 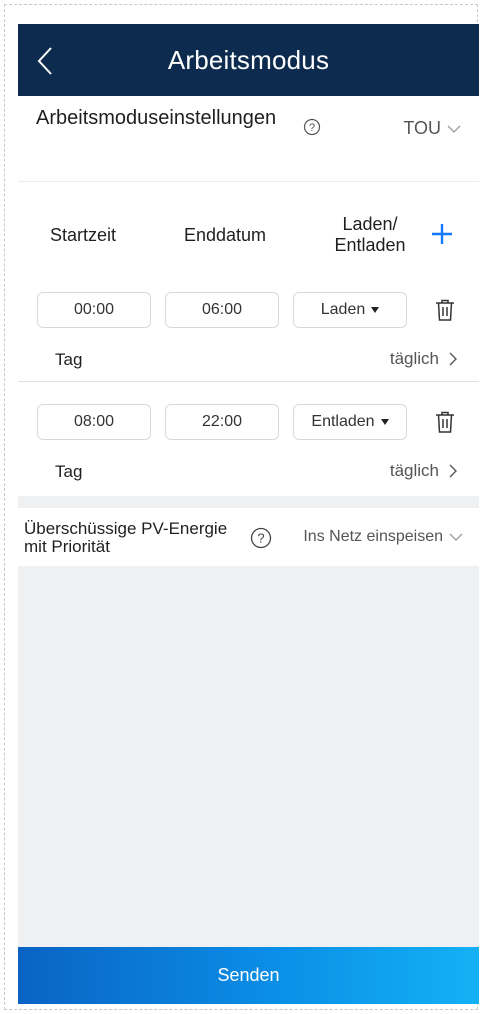 I want to click on work-mode-select: TOU, so click(x=432, y=128).